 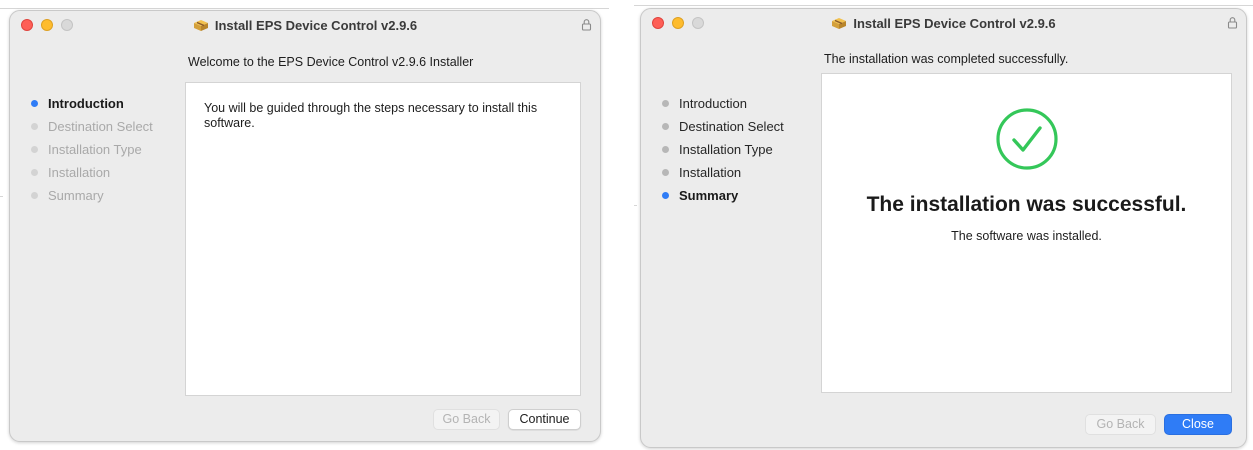 What do you see at coordinates (1198, 424) in the screenshot?
I see `close-button: Close` at bounding box center [1198, 424].